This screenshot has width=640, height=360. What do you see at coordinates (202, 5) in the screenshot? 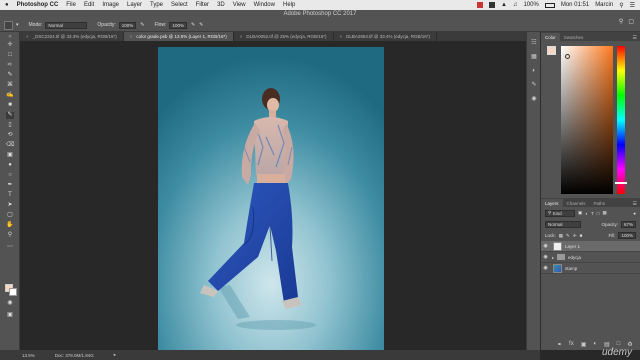
I see `menu-filter: Filter` at bounding box center [202, 5].